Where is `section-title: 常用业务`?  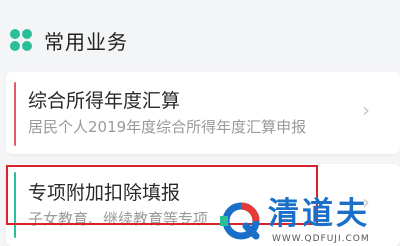 section-title: 常用业务 is located at coordinates (86, 41).